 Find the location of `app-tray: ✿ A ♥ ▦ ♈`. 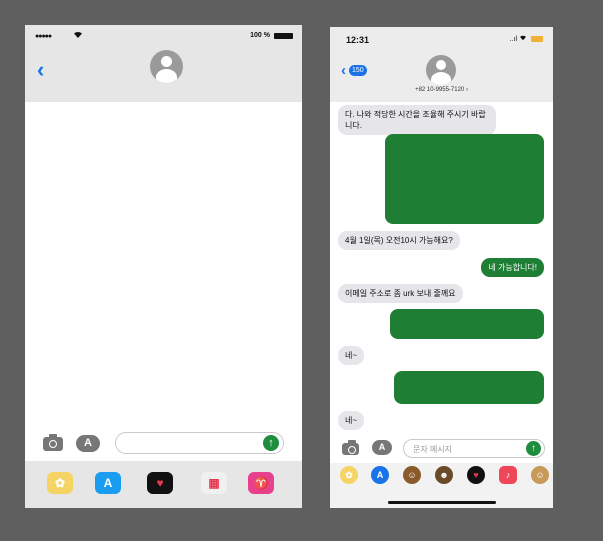

app-tray: ✿ A ♥ ▦ ♈ is located at coordinates (163, 484).